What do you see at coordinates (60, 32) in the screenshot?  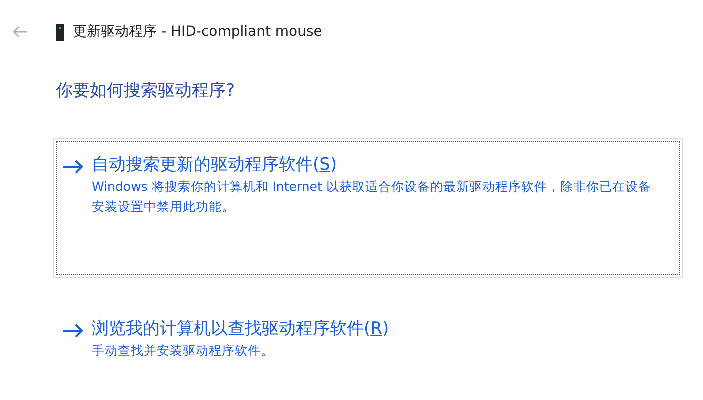 I see `device-icon` at bounding box center [60, 32].